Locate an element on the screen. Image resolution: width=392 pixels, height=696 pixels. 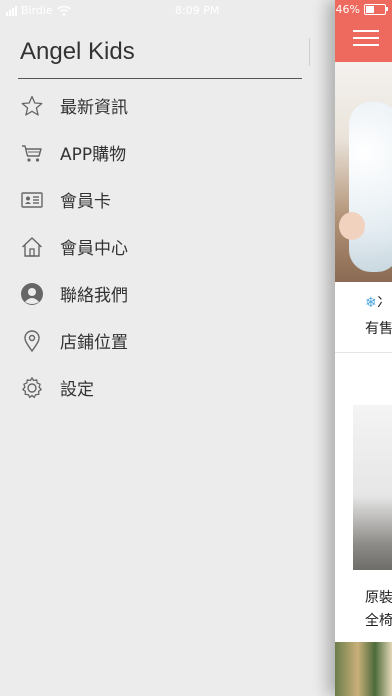
menu-item-member-center: 會員中心 is located at coordinates (167, 246).